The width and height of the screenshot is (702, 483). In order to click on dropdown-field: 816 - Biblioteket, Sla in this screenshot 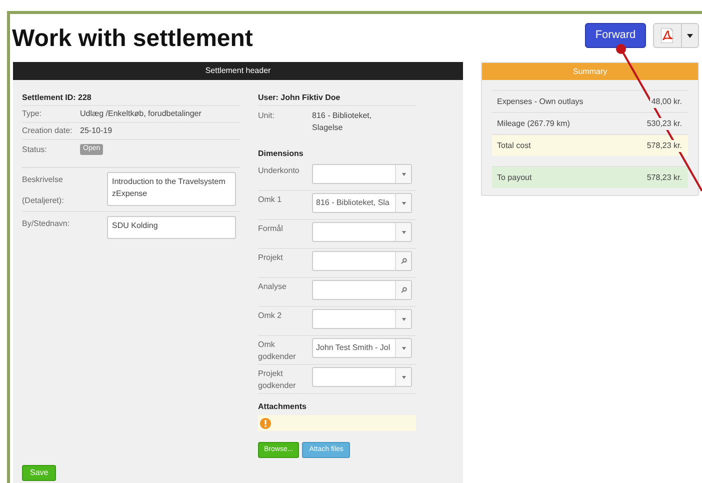, I will do `click(362, 203)`.